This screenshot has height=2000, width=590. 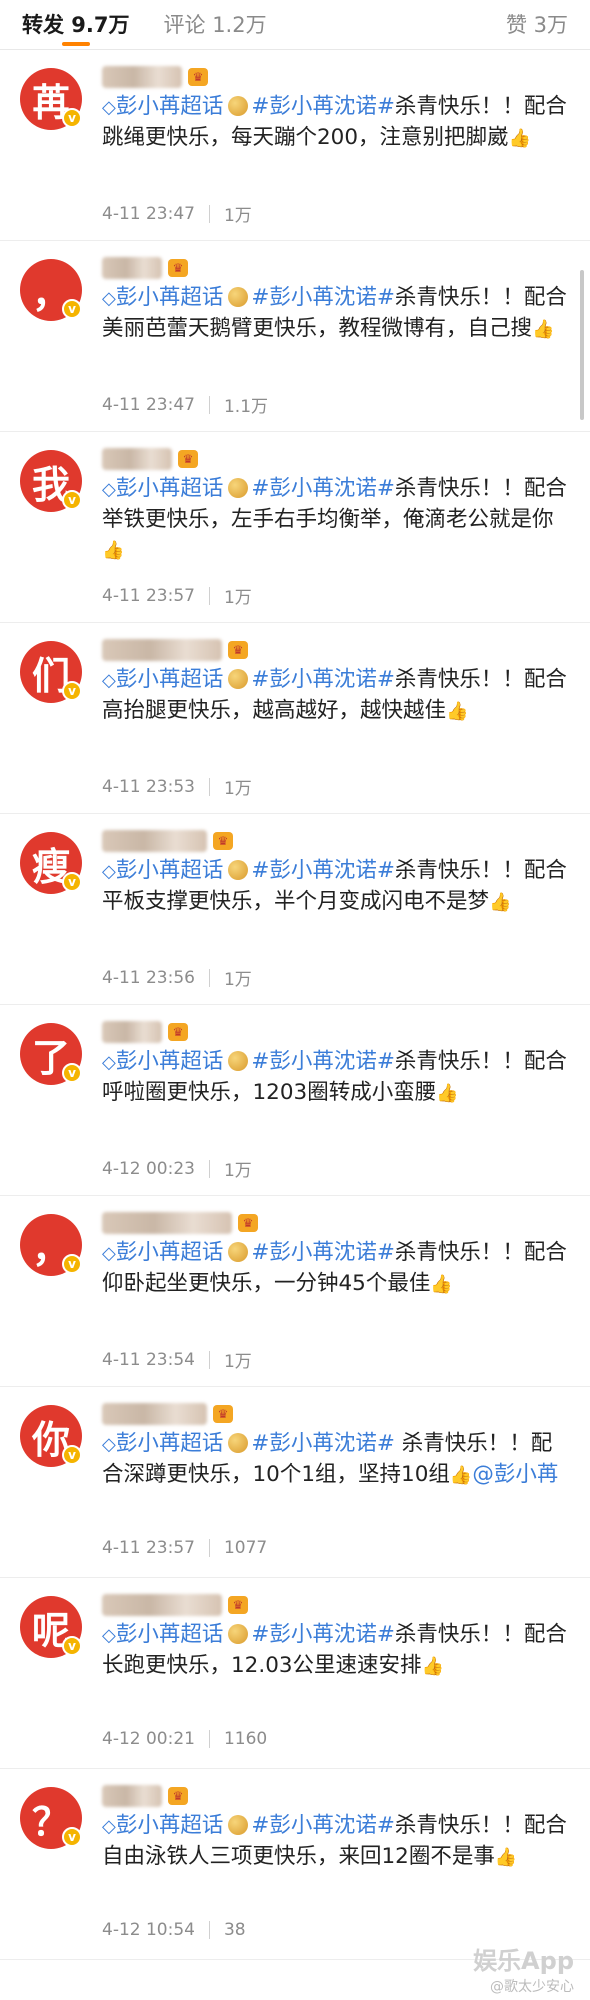 What do you see at coordinates (215, 25) in the screenshot?
I see `tab-comments: 评论 1.2万` at bounding box center [215, 25].